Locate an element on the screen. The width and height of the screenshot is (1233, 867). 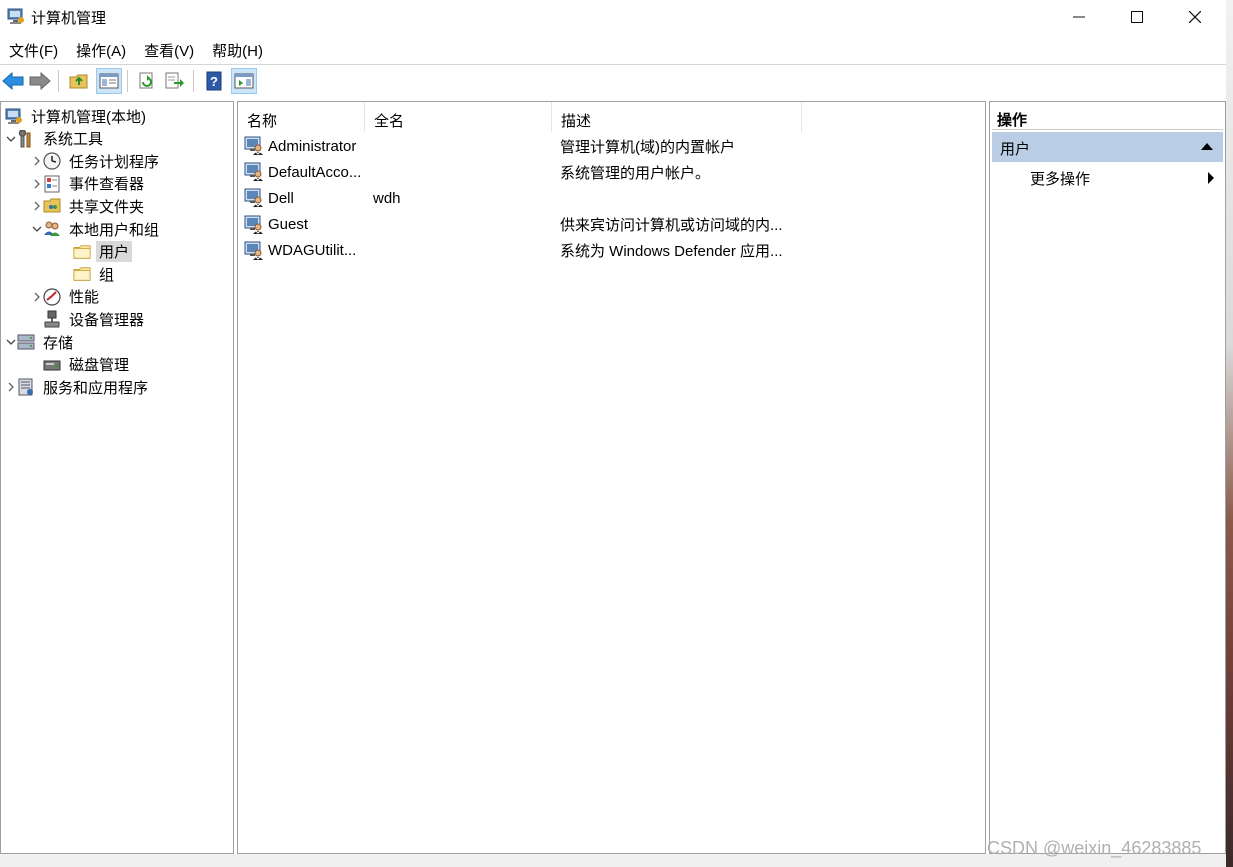
shared-folder-icon is located at coordinates (52, 206).